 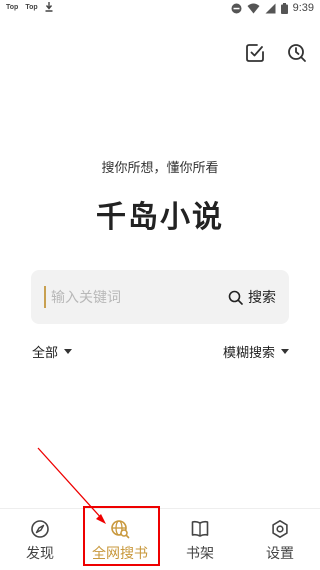 I want to click on book-icon, so click(x=200, y=528).